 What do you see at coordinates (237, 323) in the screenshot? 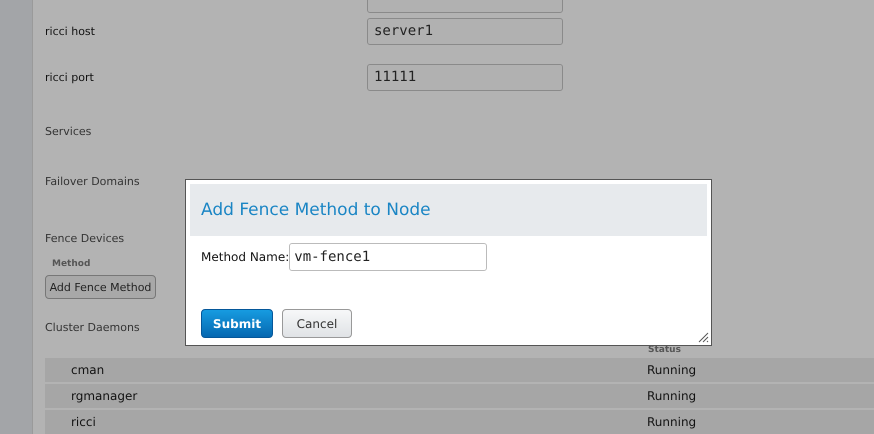
I see `submit-button: Submit` at bounding box center [237, 323].